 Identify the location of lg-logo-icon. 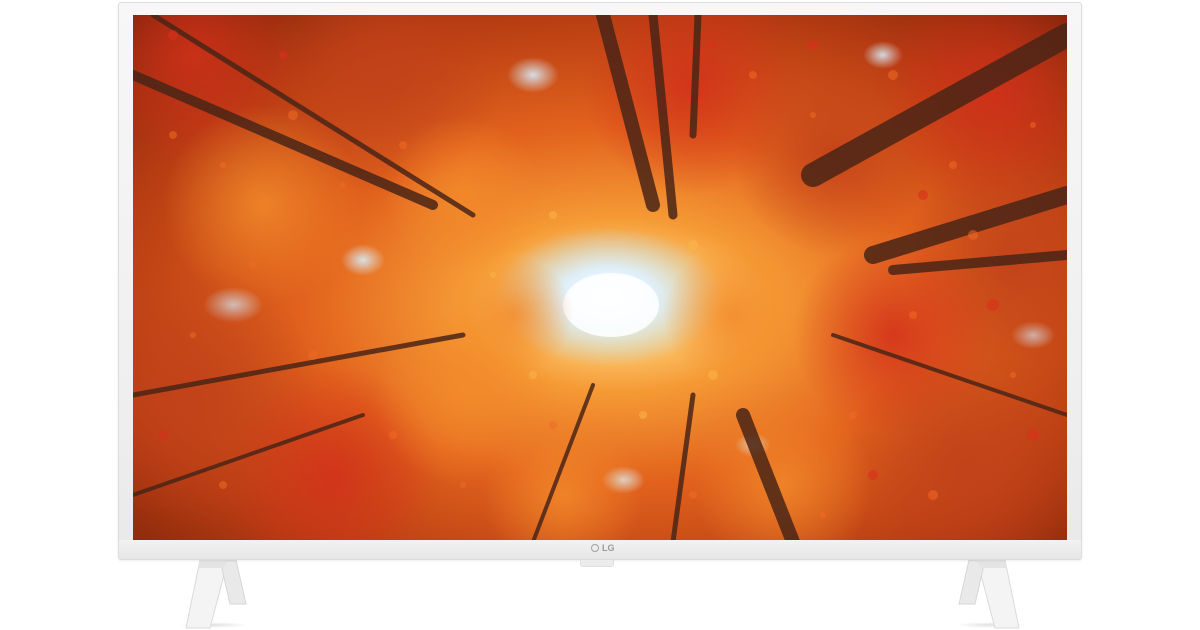
(595, 548).